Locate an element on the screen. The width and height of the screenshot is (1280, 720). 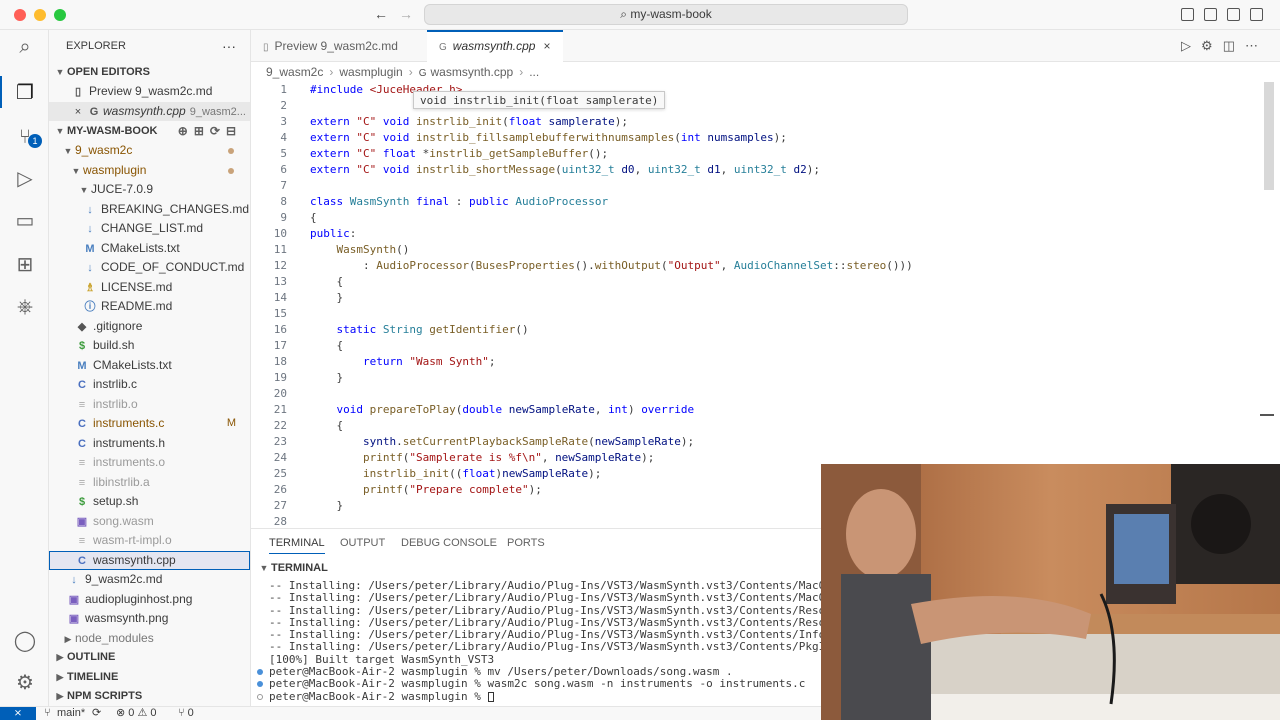
code-line: 16 static String getIdentifier() is located at coordinates (756, 330).